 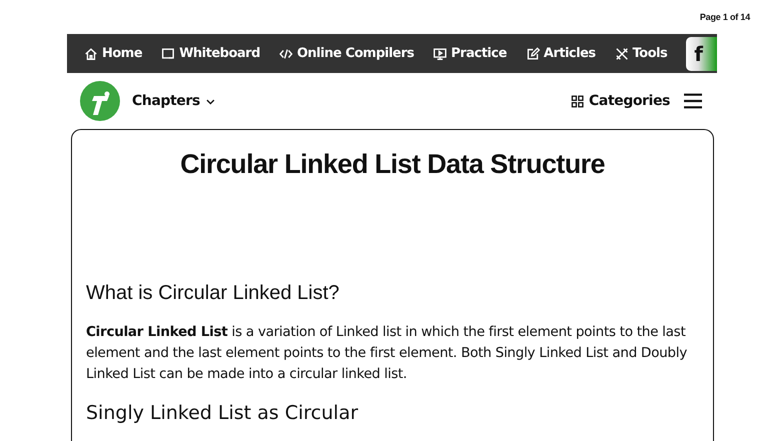 I want to click on article-title: Circular Linked List Data Structure, so click(x=392, y=164).